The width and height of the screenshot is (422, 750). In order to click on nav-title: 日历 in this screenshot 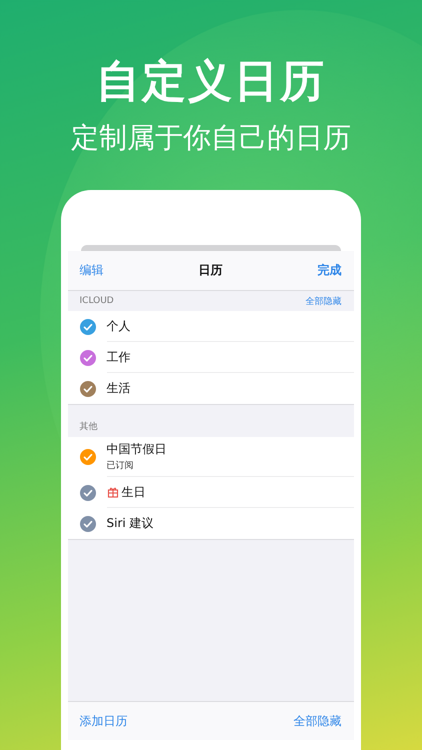, I will do `click(210, 270)`.